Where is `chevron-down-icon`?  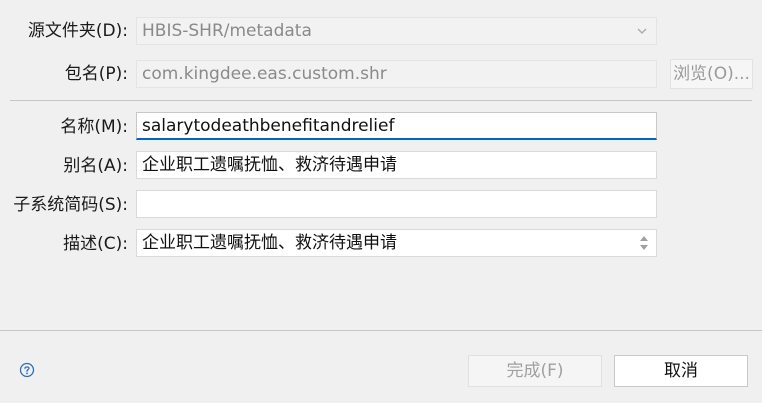
chevron-down-icon is located at coordinates (642, 32).